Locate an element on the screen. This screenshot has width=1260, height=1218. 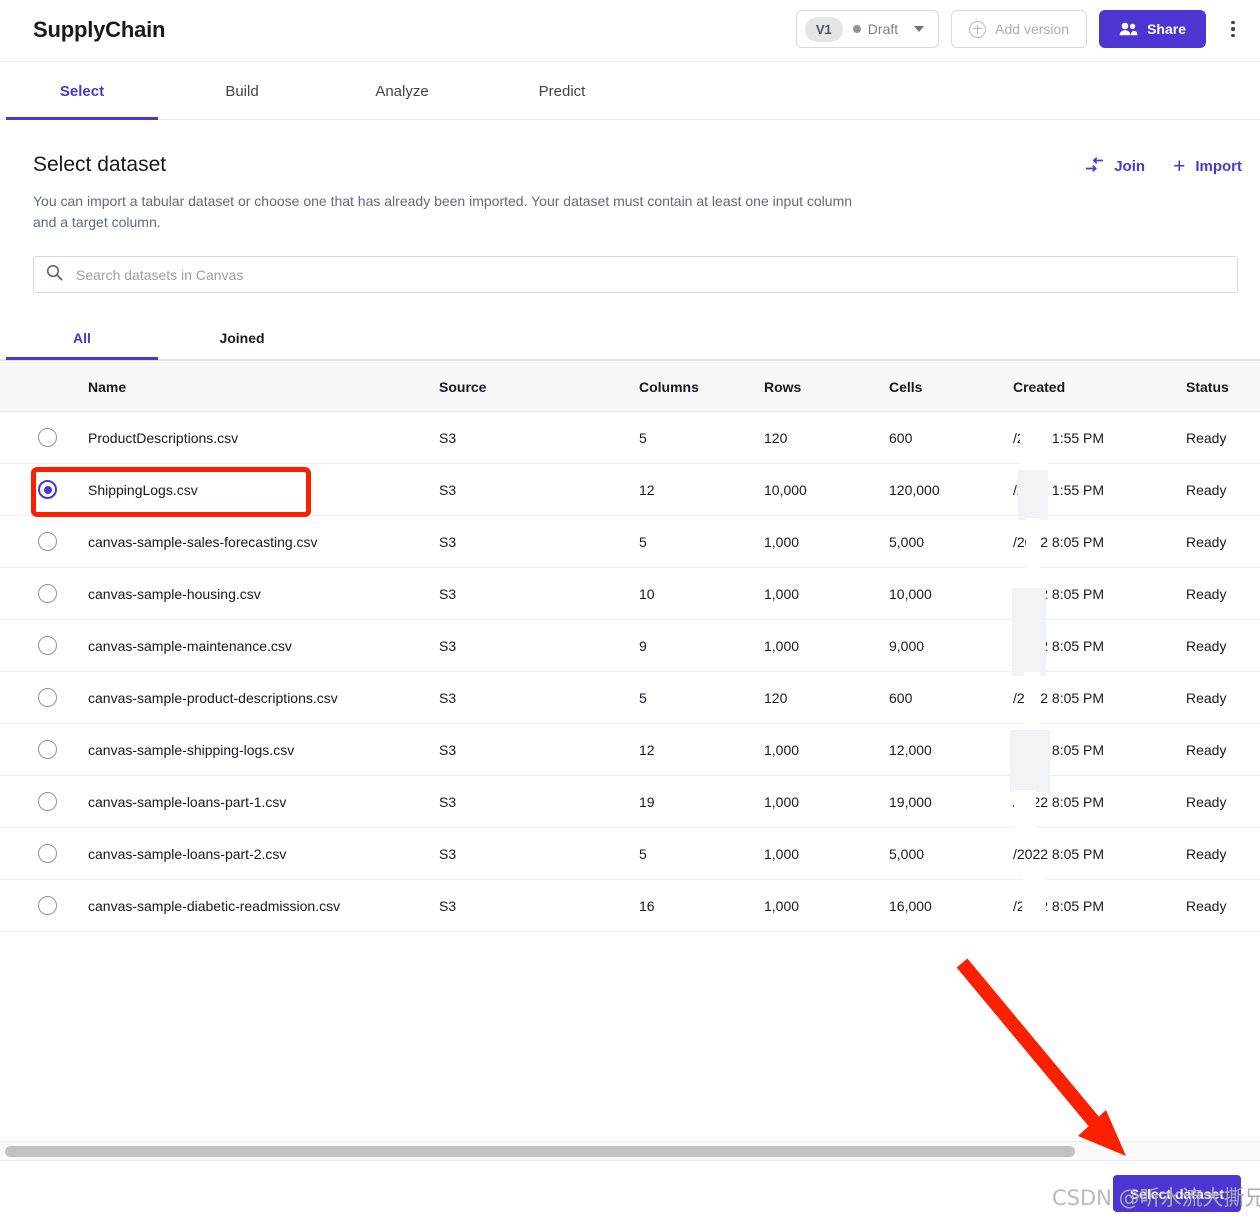
cell-name: canvas-sample-sales-forecasting.csv is located at coordinates (203, 542).